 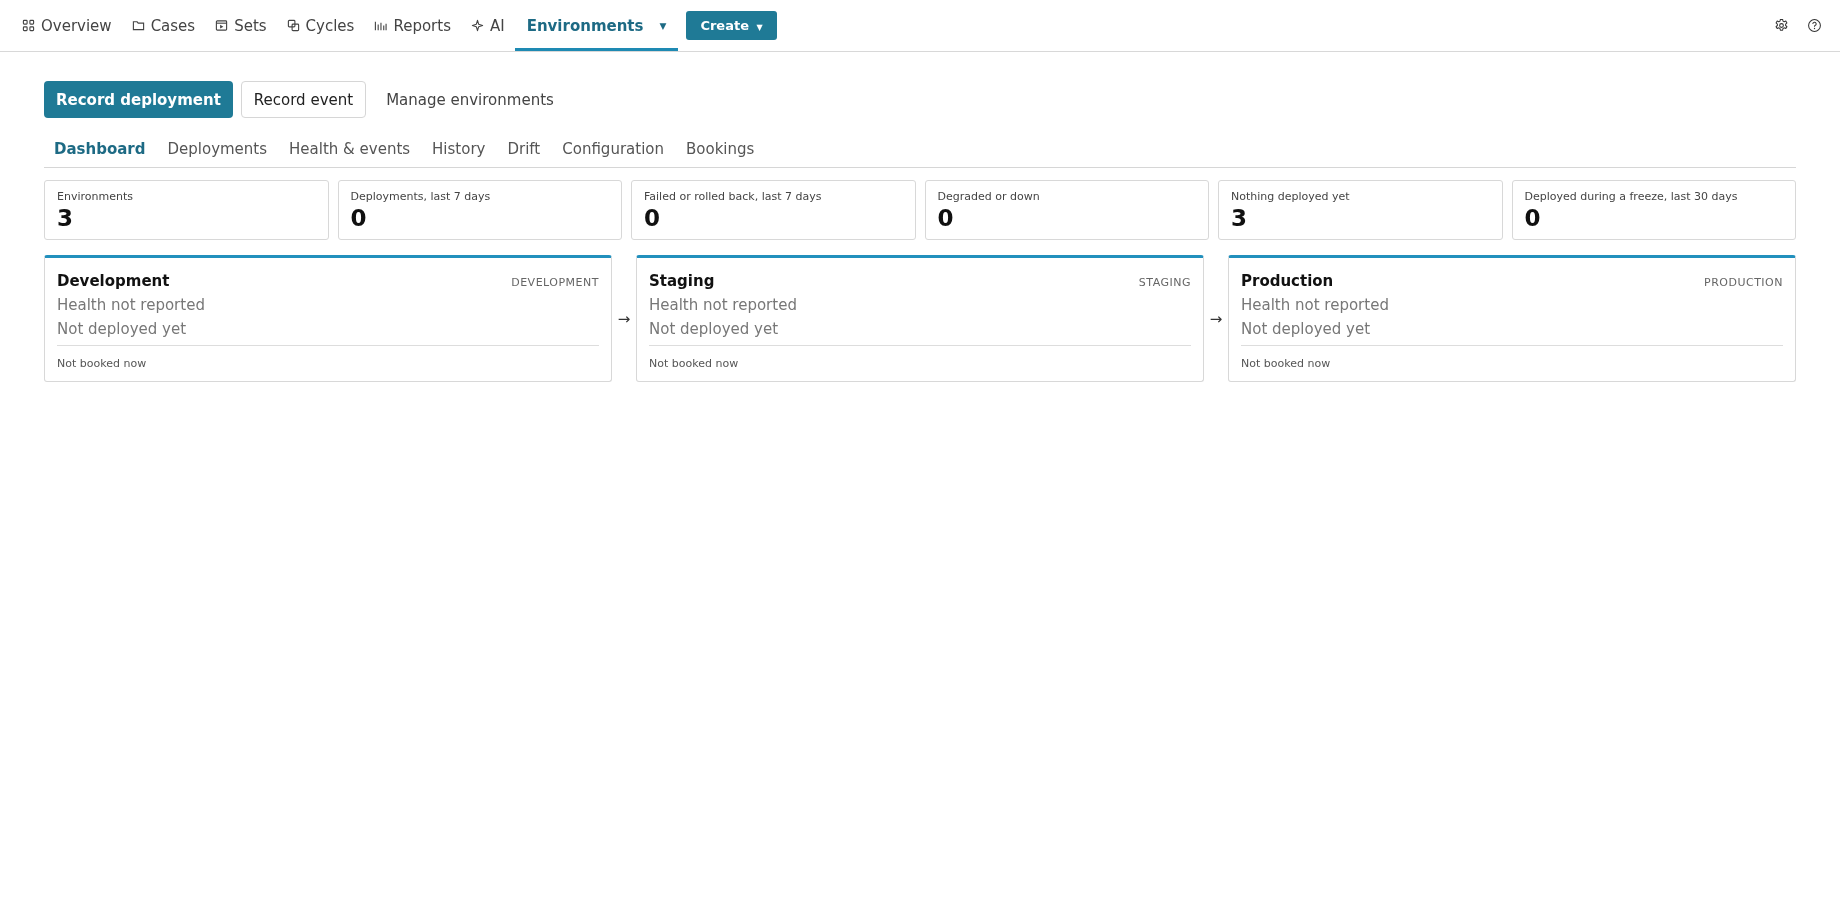 I want to click on play-icon, so click(x=222, y=25).